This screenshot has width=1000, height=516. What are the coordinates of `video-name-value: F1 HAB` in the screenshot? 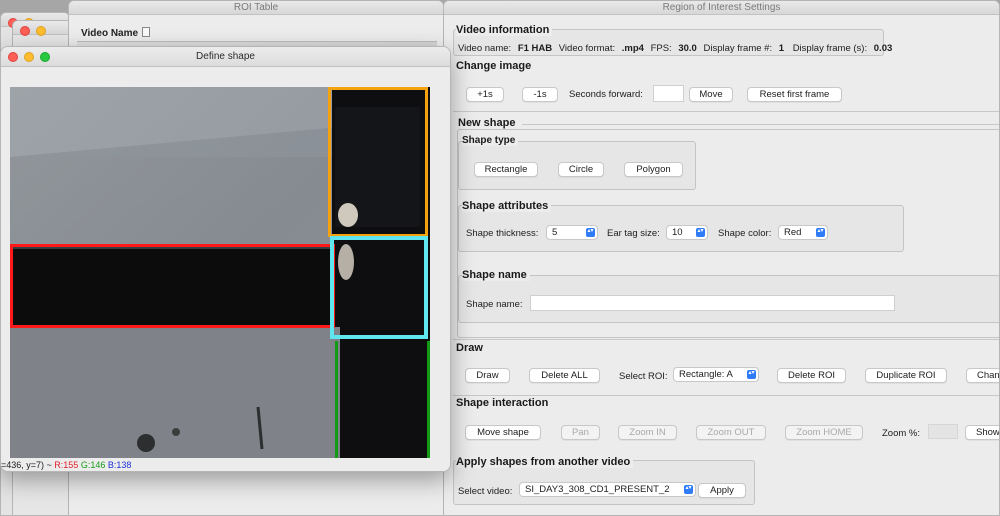 It's located at (535, 48).